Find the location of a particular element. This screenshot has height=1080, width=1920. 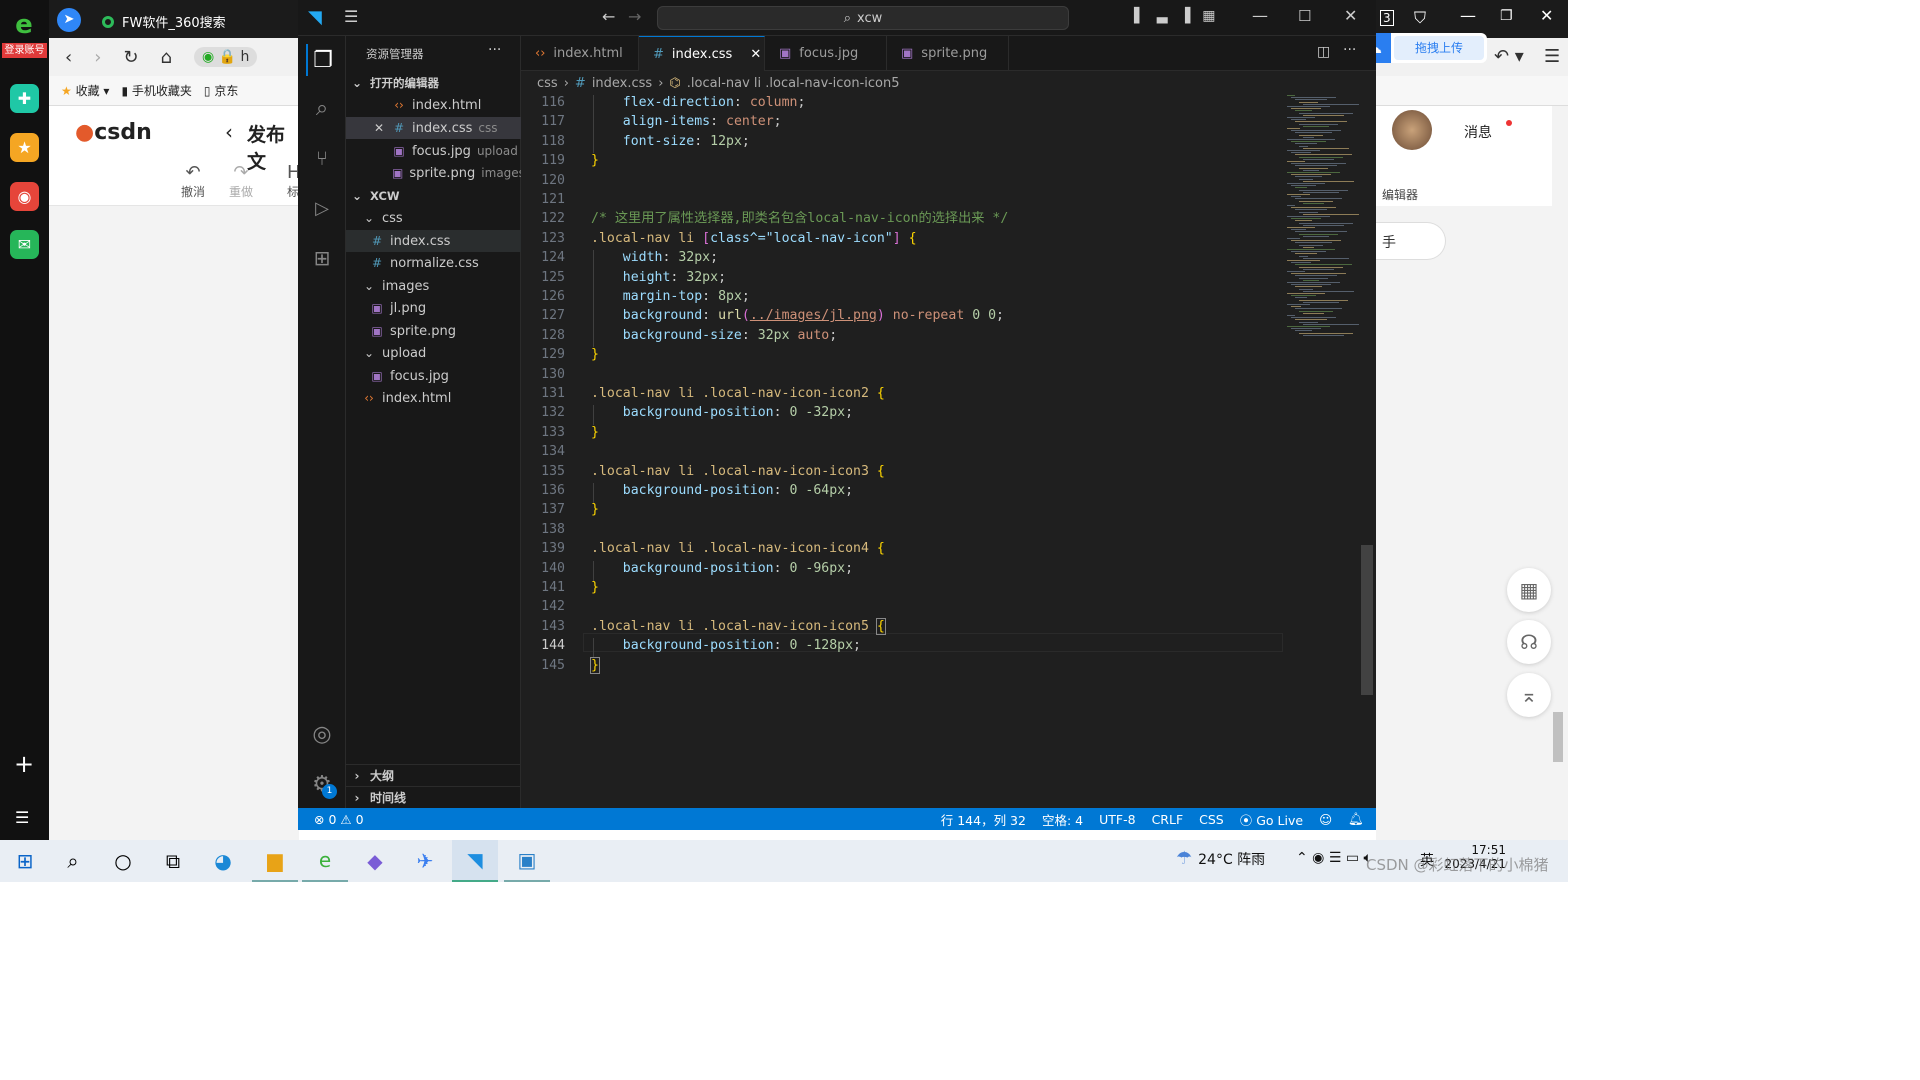

star-icon: ★ is located at coordinates (24, 147).